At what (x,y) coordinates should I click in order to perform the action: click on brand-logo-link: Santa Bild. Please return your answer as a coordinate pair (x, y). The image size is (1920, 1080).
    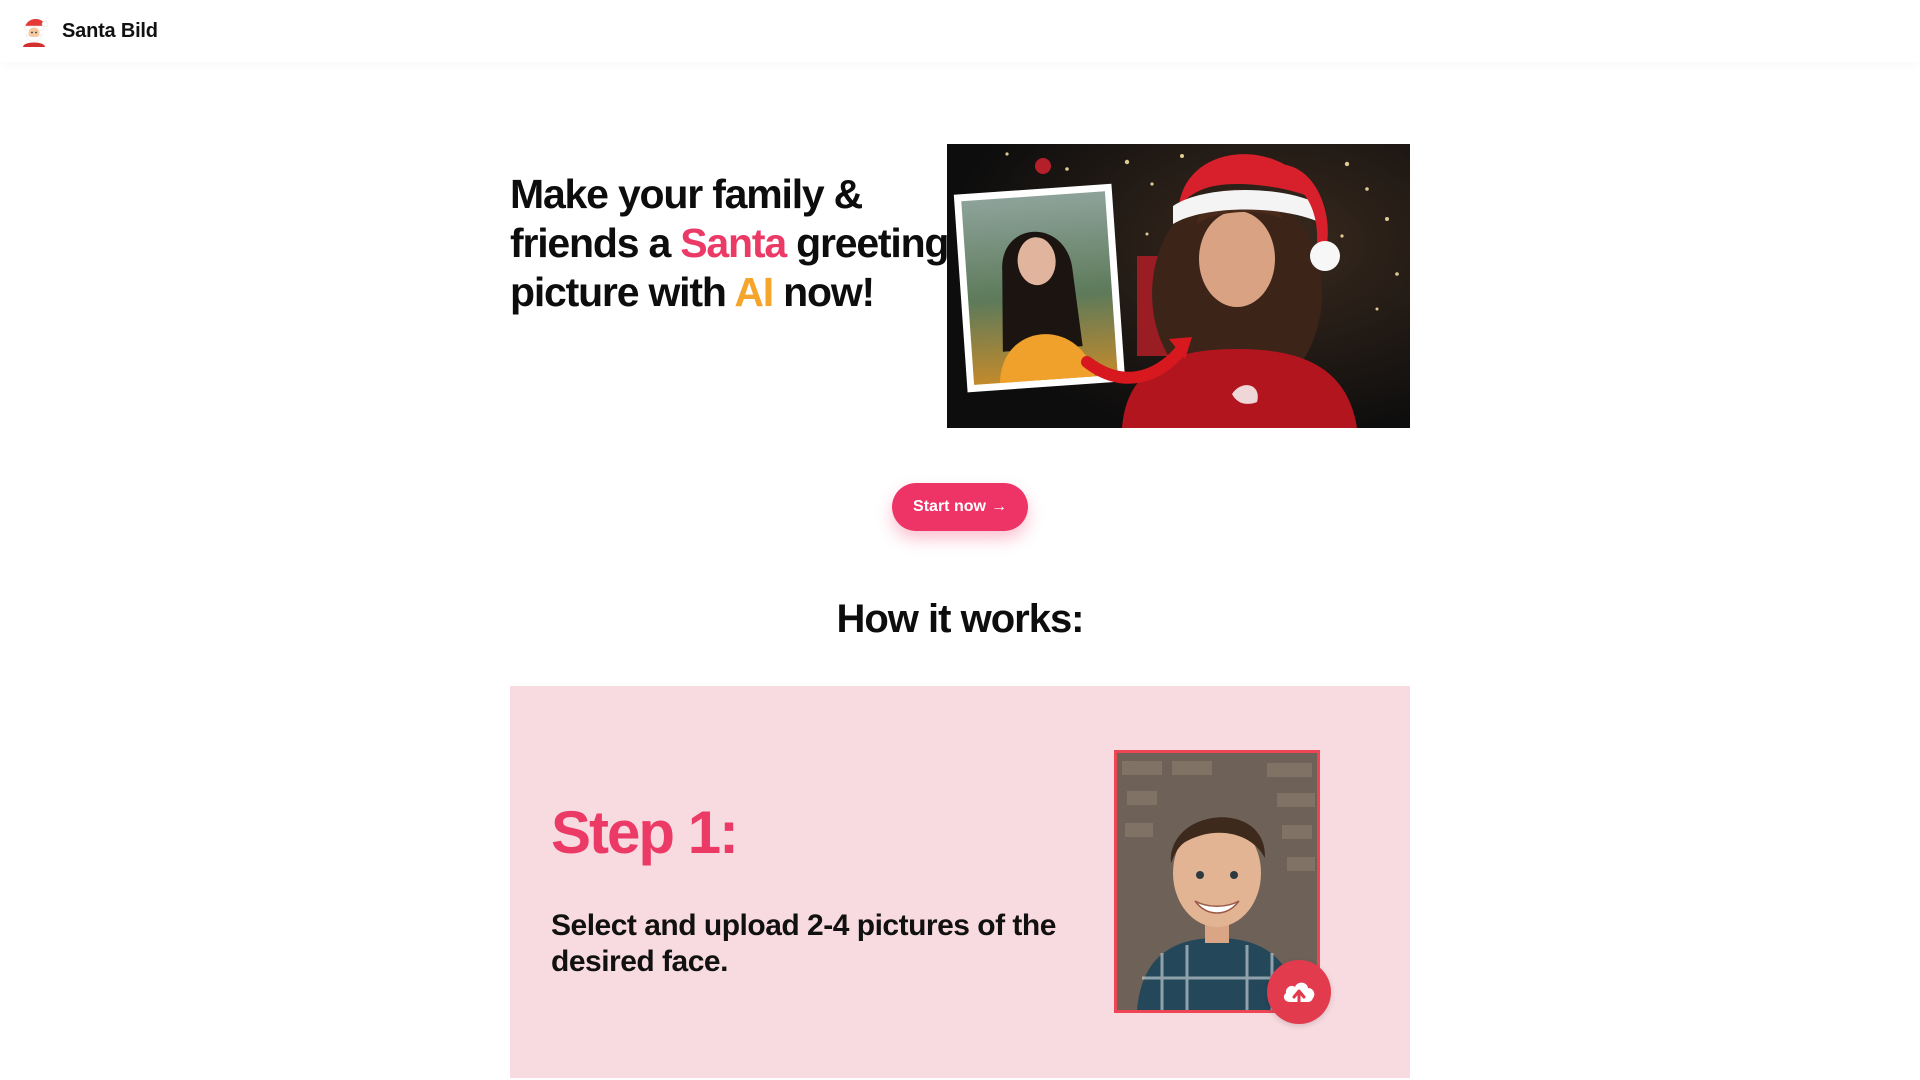
    Looking at the image, I should click on (89, 31).